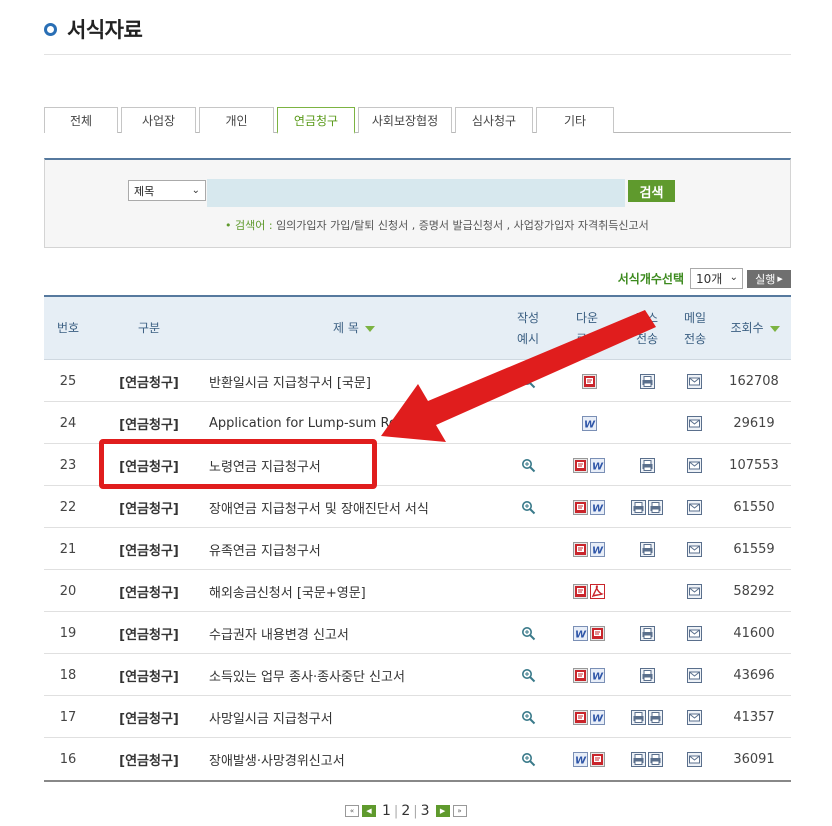 The height and width of the screenshot is (826, 832). I want to click on table-row: 20 [연금청구] 해외송금신청서 [국문+영문] 58292, so click(417, 591).